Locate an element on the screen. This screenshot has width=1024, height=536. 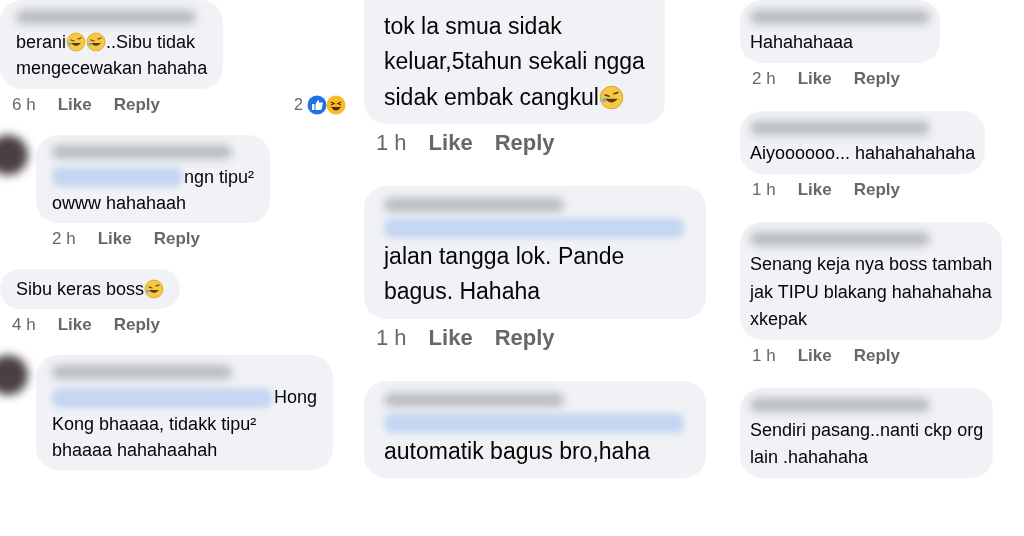
comment-text: bhaaaa hahahaahah is located at coordinates (135, 451).